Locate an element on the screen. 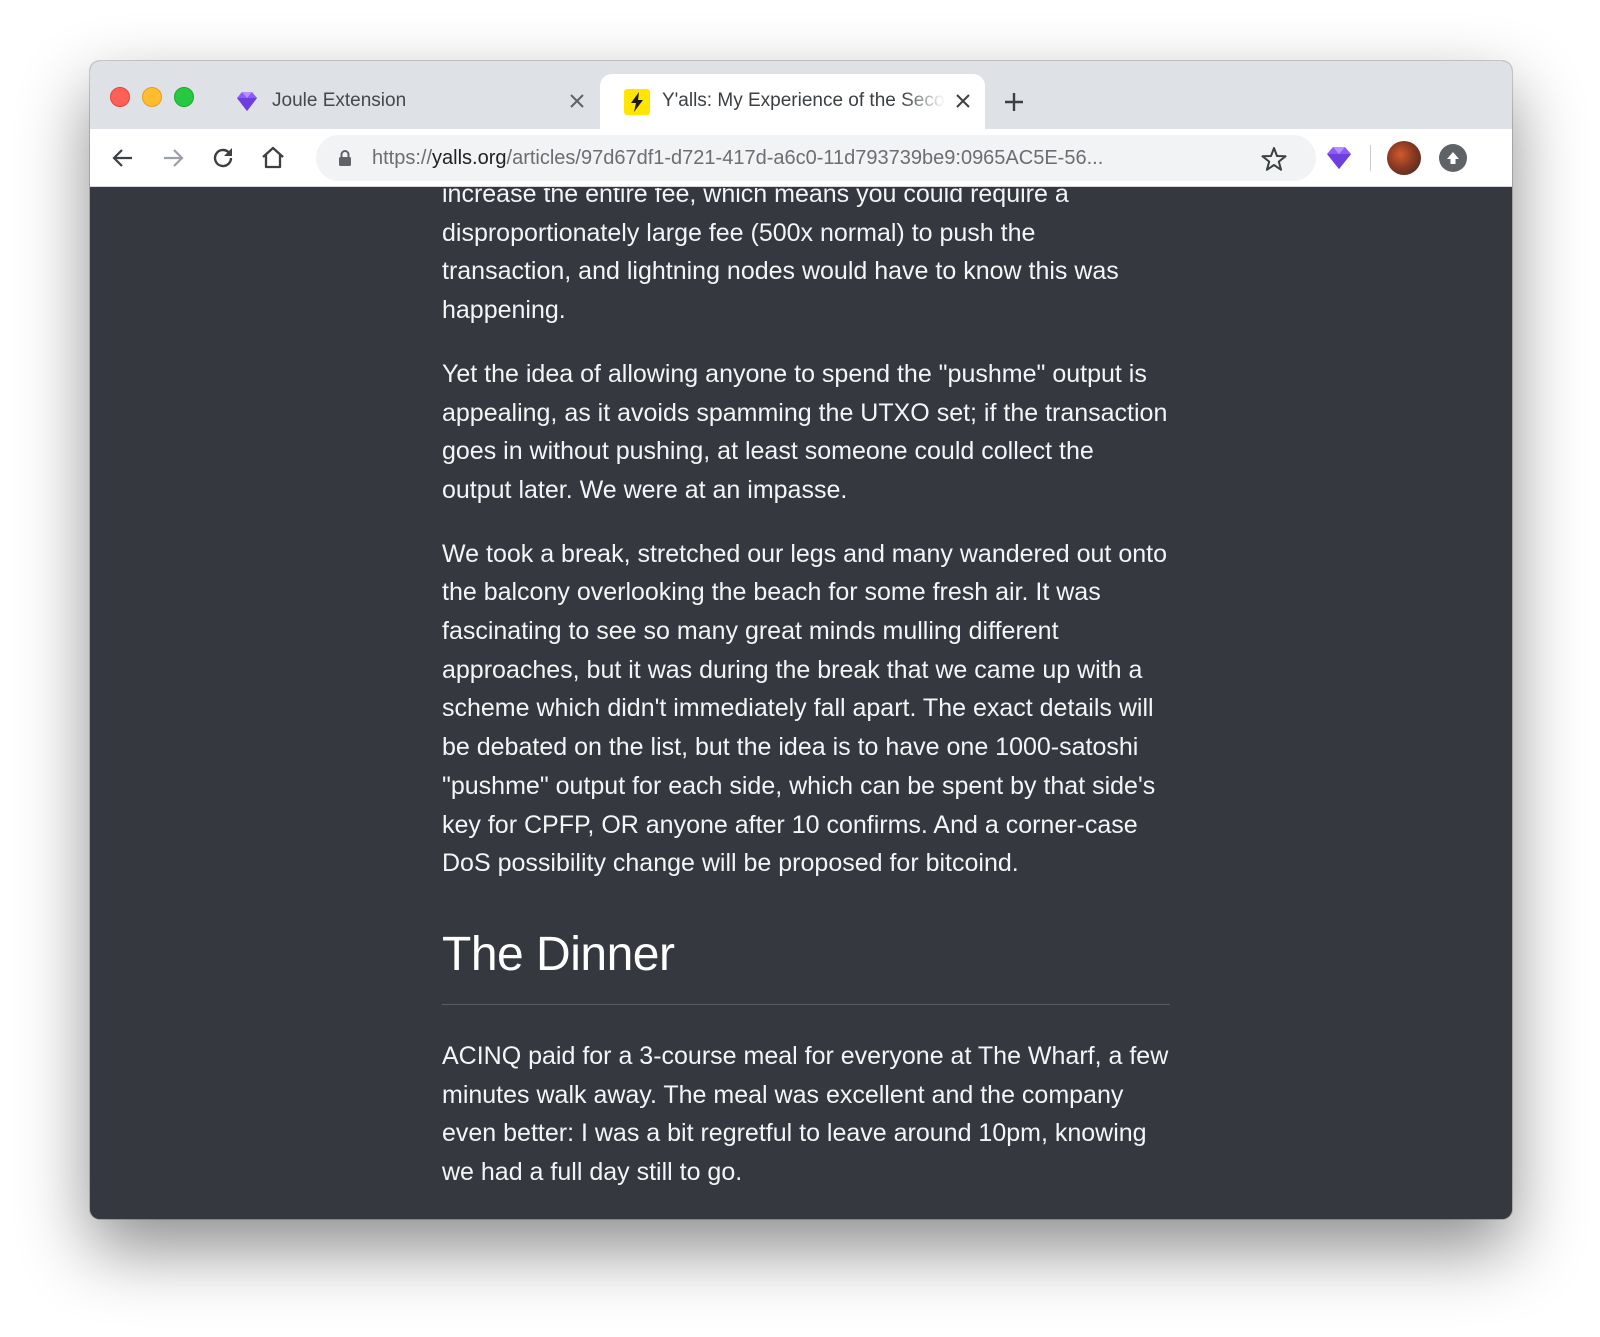 The height and width of the screenshot is (1337, 1600). joule-diamond-icon is located at coordinates (247, 101).